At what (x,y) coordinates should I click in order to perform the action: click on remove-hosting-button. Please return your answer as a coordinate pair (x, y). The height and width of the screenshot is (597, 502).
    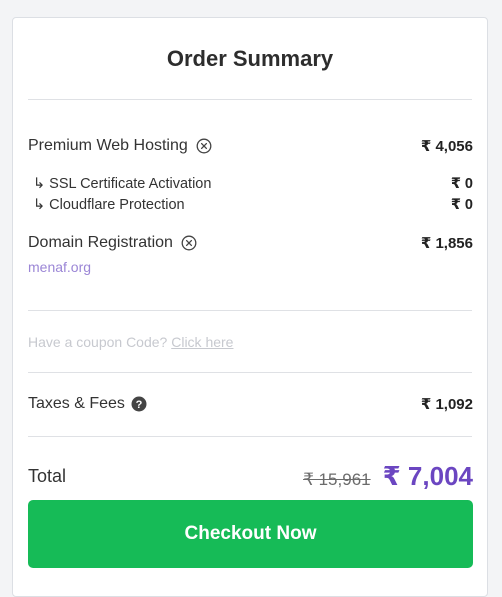
    Looking at the image, I should click on (204, 146).